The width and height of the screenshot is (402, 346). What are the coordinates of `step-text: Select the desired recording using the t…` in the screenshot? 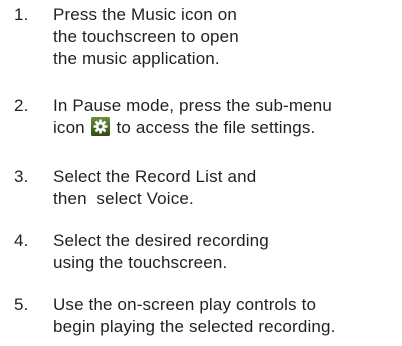 It's located at (225, 252).